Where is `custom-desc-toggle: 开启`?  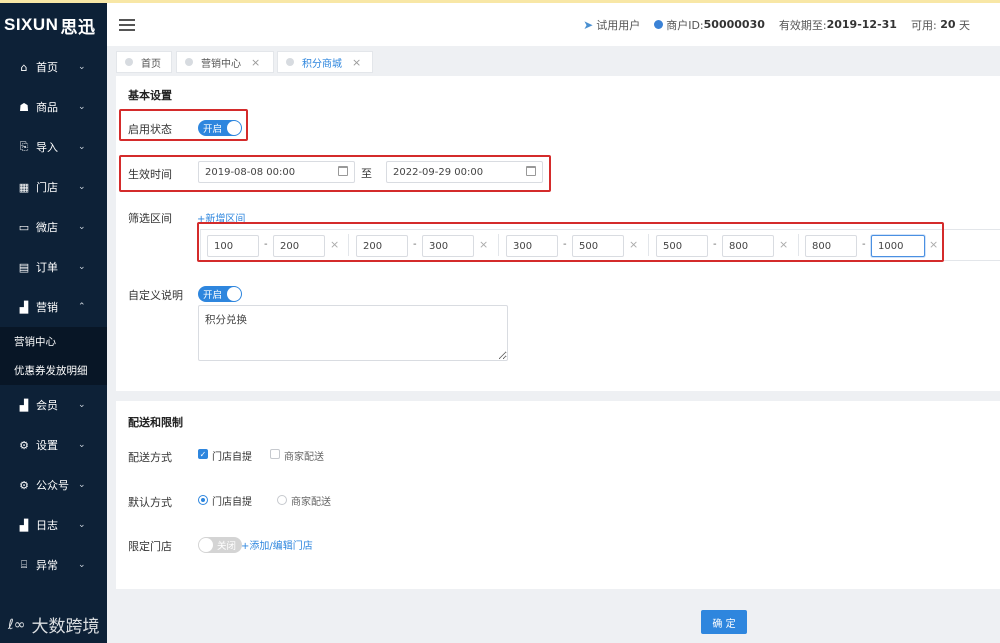 custom-desc-toggle: 开启 is located at coordinates (220, 294).